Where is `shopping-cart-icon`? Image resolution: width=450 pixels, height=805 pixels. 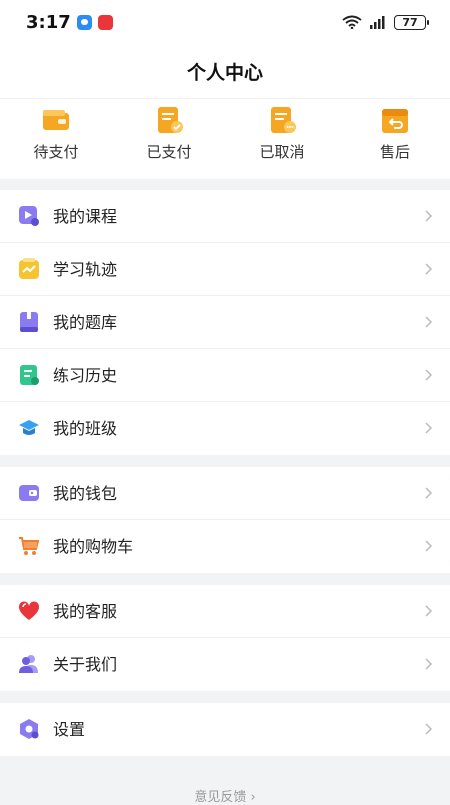
shopping-cart-icon is located at coordinates (29, 546).